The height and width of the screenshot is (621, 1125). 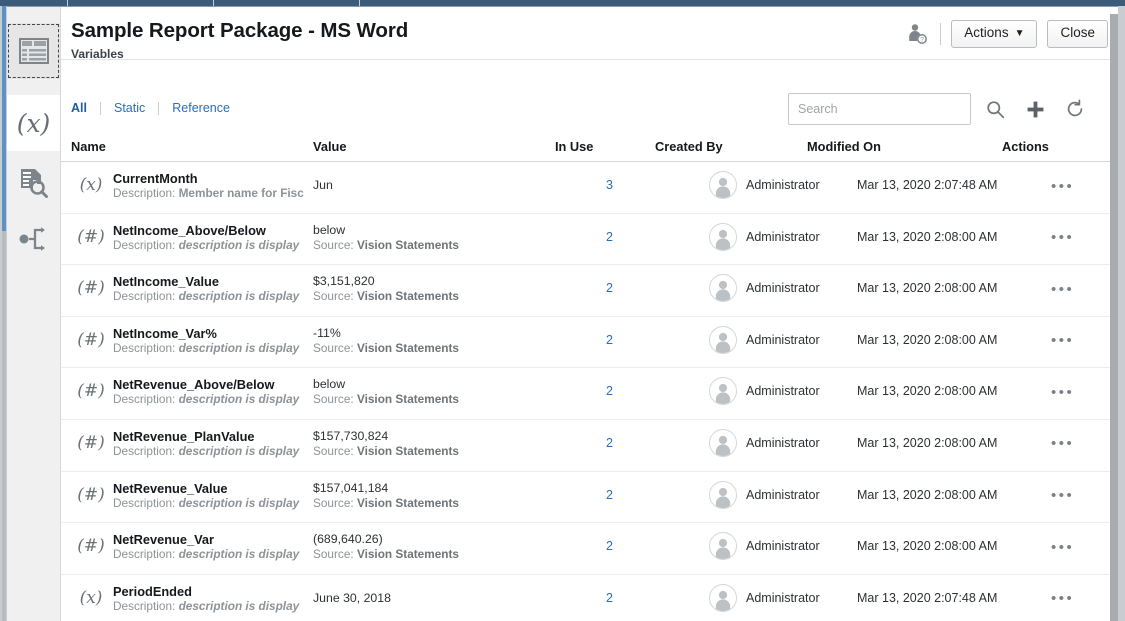 What do you see at coordinates (879, 109) in the screenshot?
I see `search-input` at bounding box center [879, 109].